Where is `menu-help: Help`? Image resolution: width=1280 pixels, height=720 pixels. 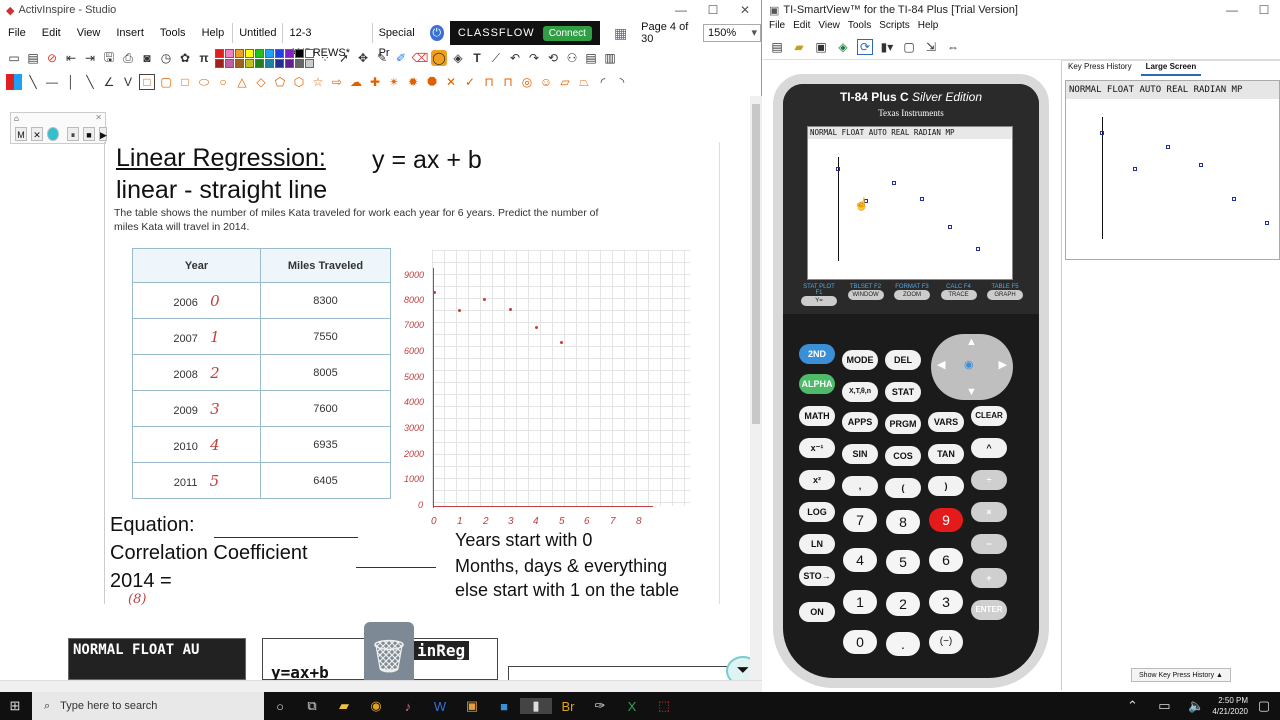
menu-help: Help is located at coordinates (928, 27).